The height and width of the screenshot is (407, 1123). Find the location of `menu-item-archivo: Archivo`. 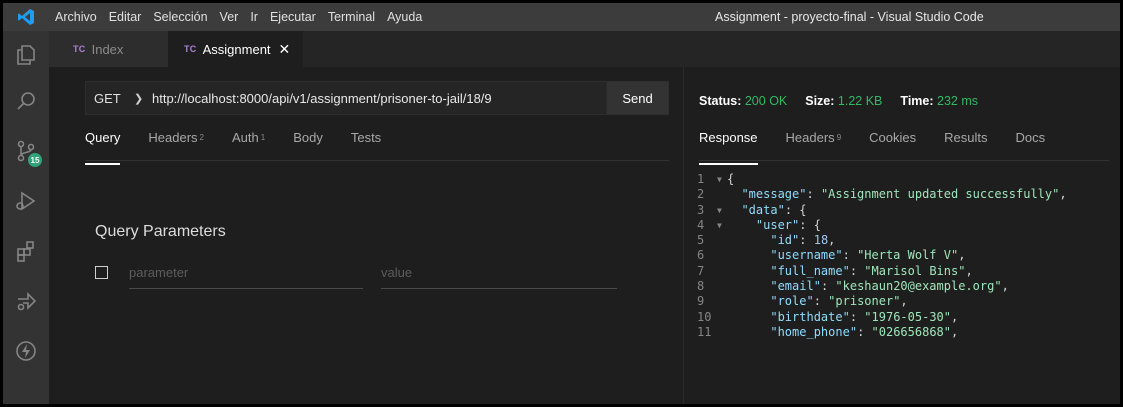

menu-item-archivo: Archivo is located at coordinates (76, 17).